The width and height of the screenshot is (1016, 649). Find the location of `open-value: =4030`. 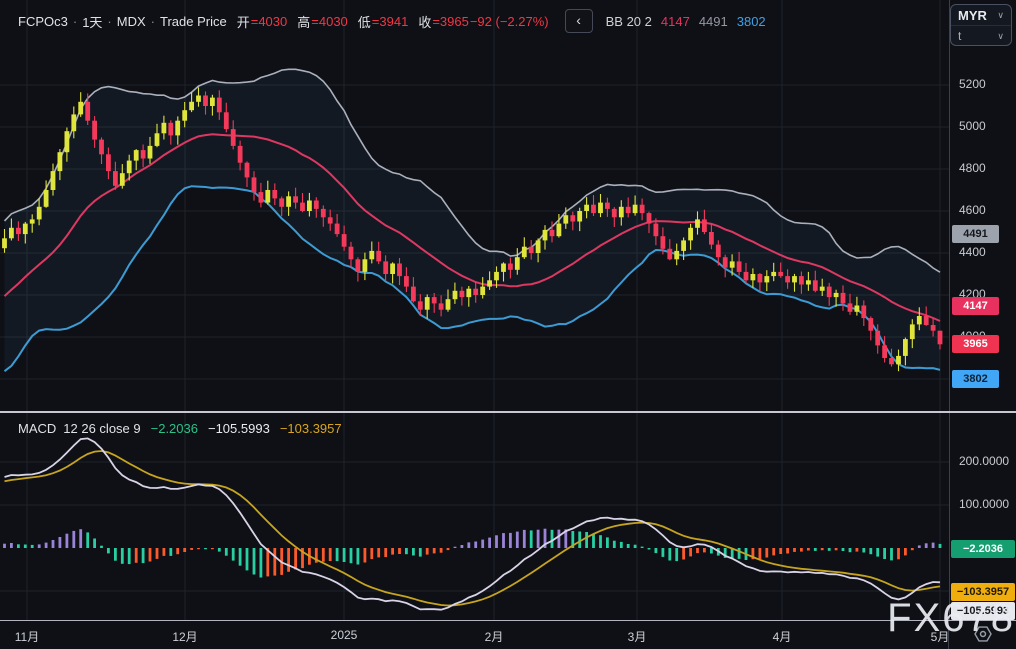

open-value: =4030 is located at coordinates (269, 21).